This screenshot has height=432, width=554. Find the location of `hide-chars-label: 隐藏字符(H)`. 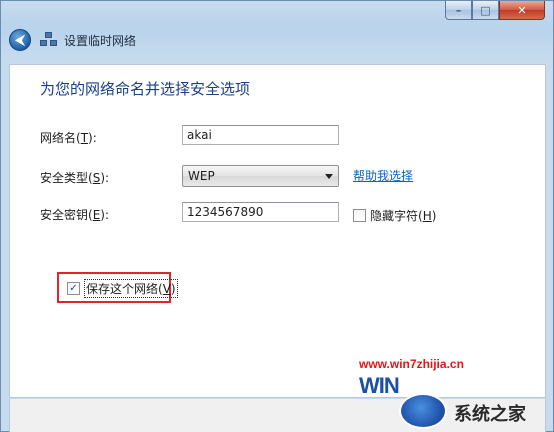

hide-chars-label: 隐藏字符(H) is located at coordinates (403, 216).